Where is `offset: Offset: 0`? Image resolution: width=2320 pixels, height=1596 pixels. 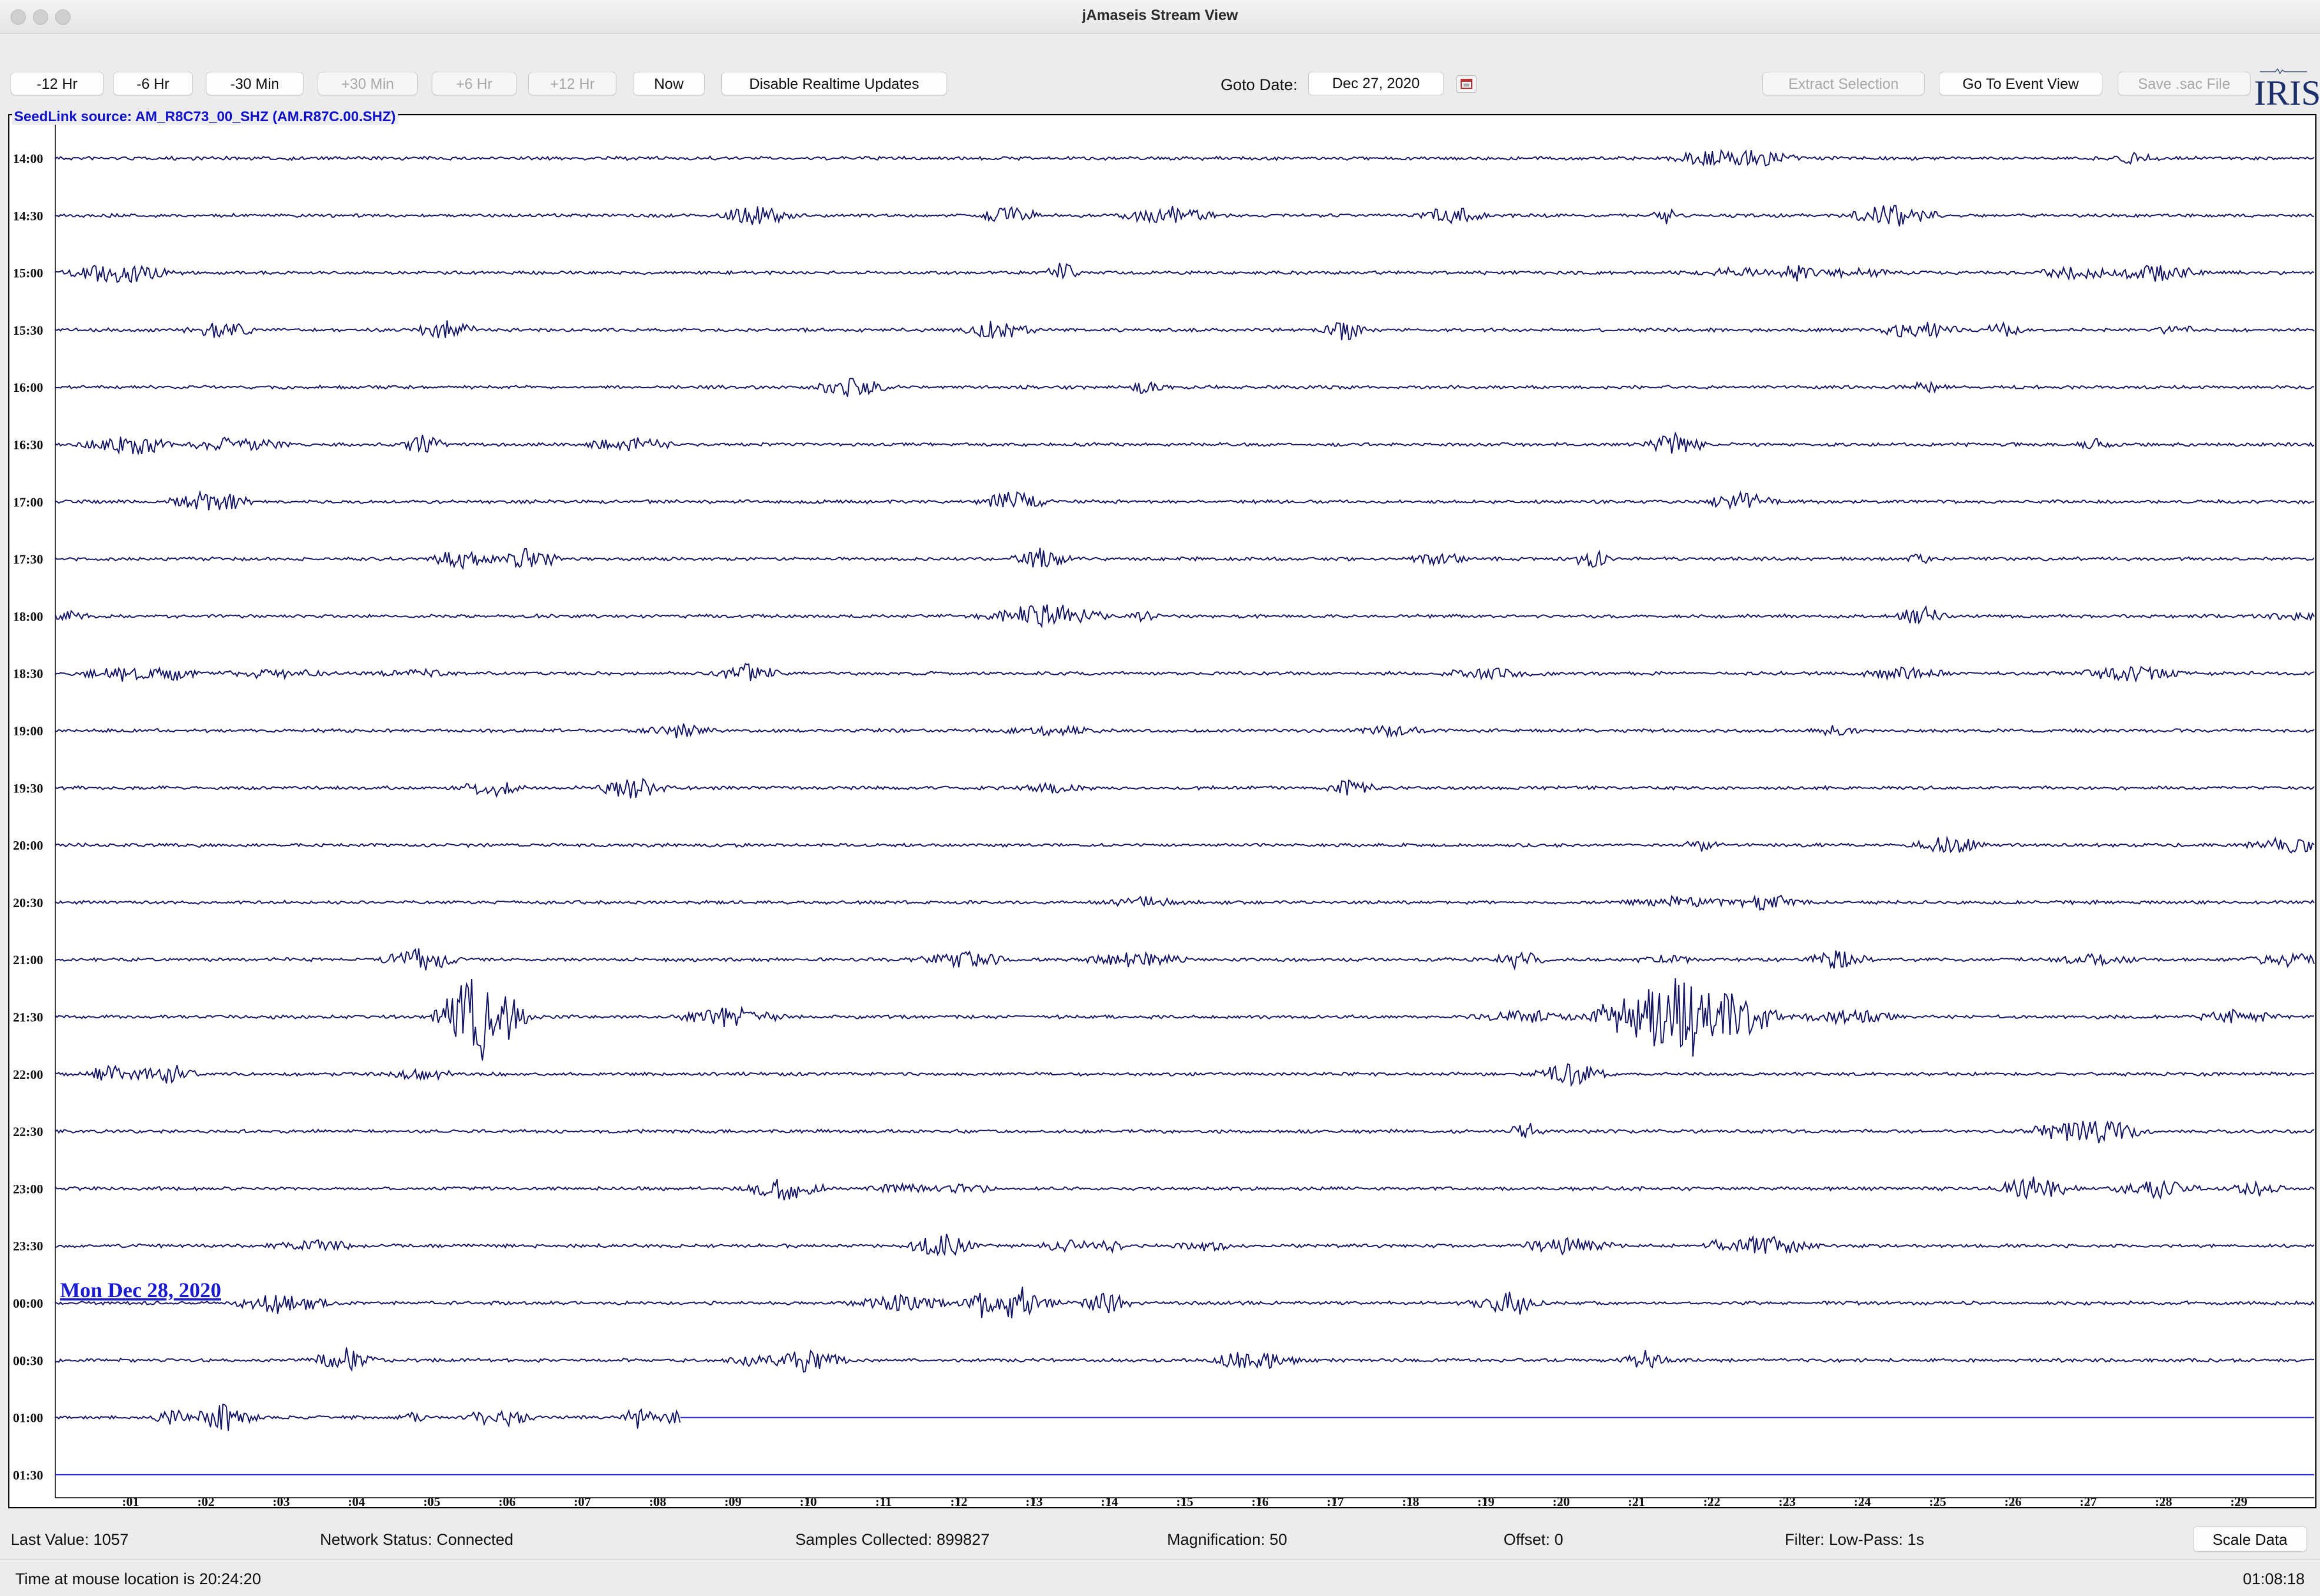 offset: Offset: 0 is located at coordinates (1534, 1539).